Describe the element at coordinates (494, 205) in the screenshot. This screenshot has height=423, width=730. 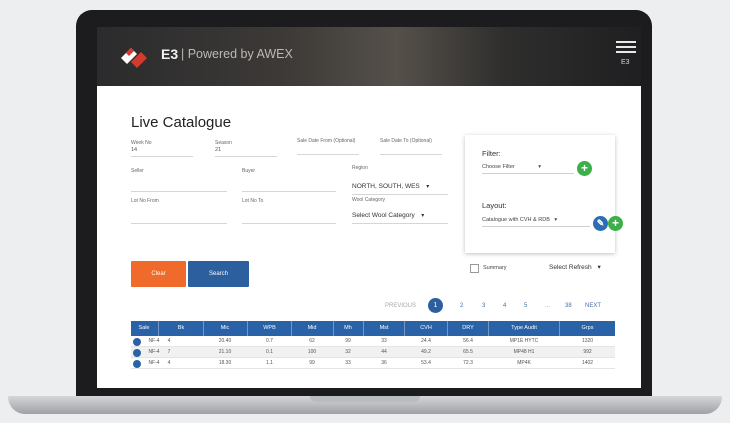
I see `layout-heading: Layout:` at that location.